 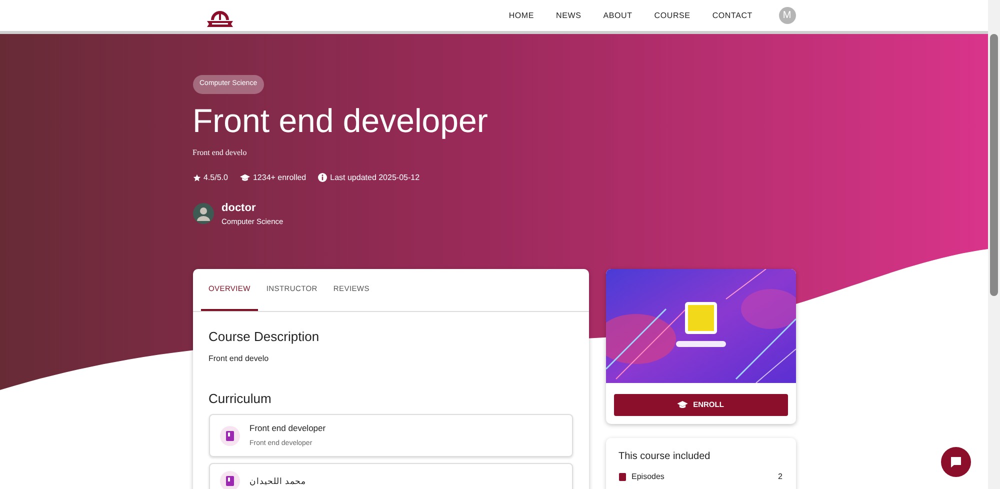 What do you see at coordinates (617, 16) in the screenshot?
I see `nav-link: ABOUT` at bounding box center [617, 16].